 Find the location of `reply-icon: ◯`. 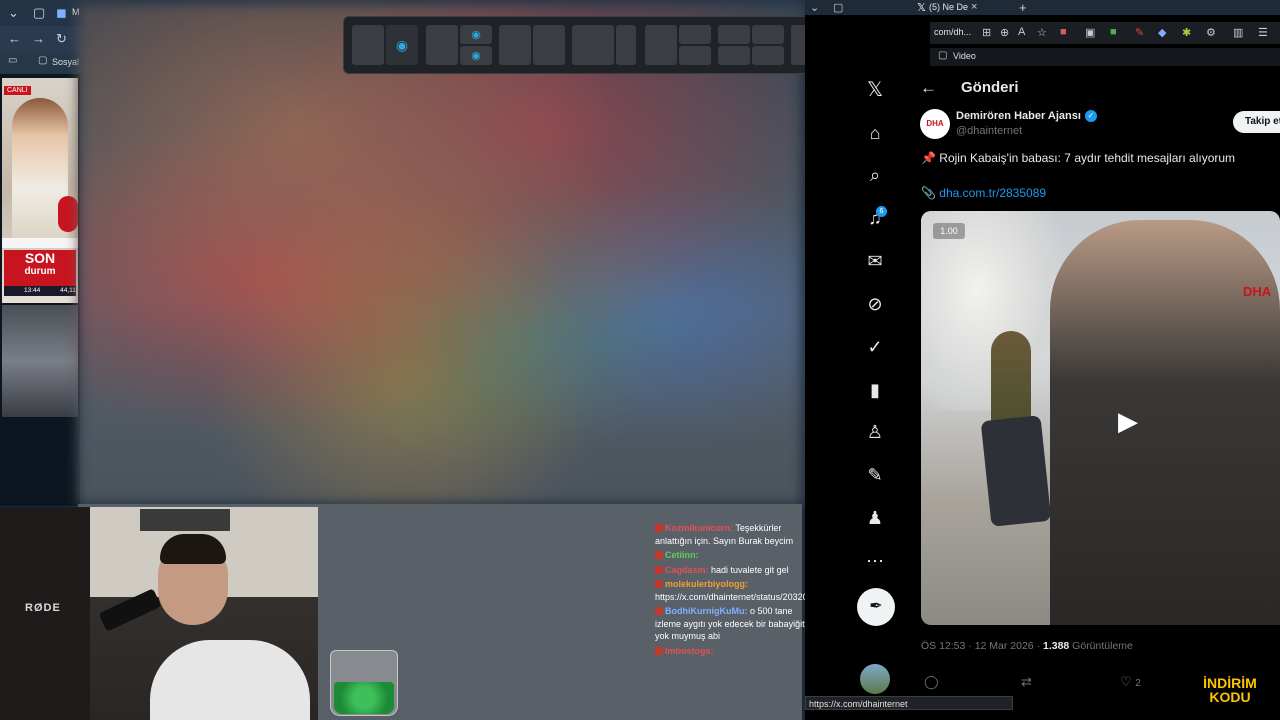

reply-icon: ◯ is located at coordinates (931, 682).